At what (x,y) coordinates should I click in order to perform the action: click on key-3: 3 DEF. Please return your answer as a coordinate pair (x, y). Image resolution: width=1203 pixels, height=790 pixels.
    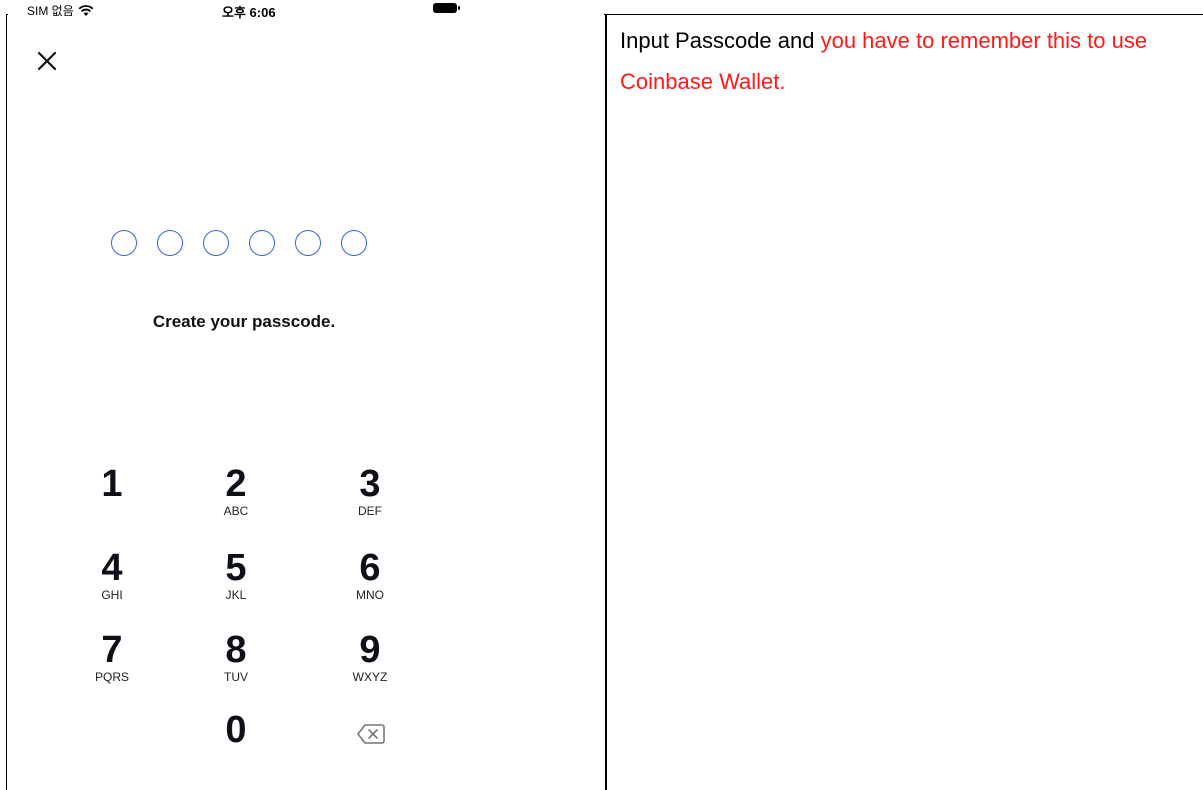
    Looking at the image, I should click on (370, 491).